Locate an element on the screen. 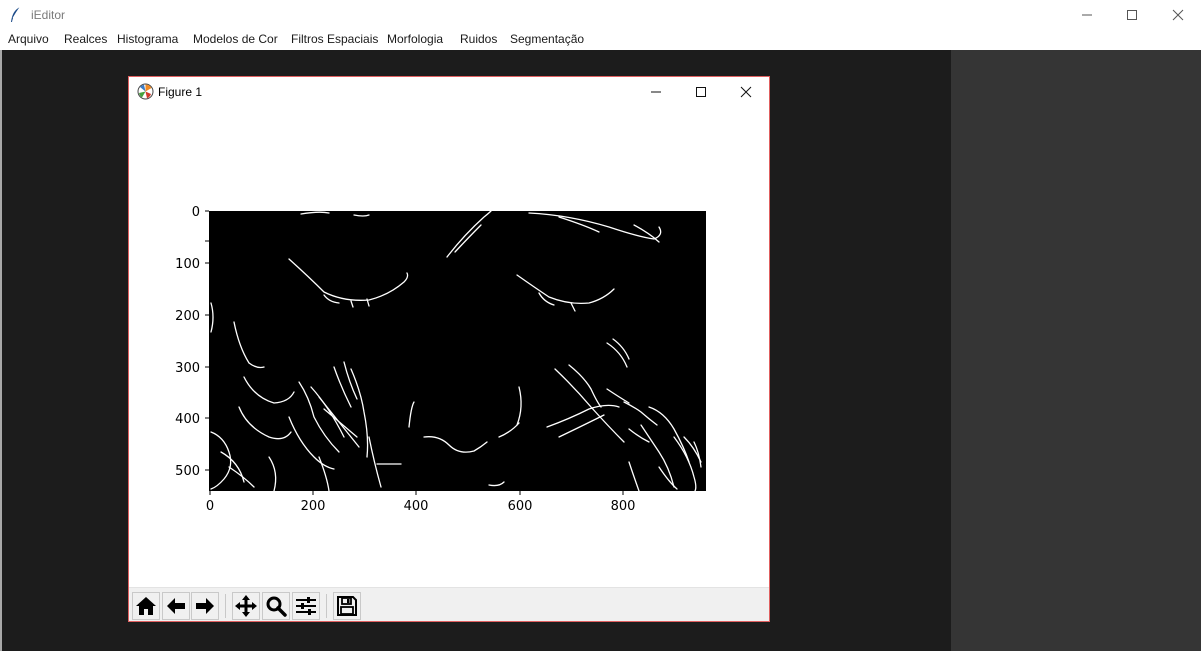 This screenshot has width=1201, height=651. zoom-button is located at coordinates (276, 606).